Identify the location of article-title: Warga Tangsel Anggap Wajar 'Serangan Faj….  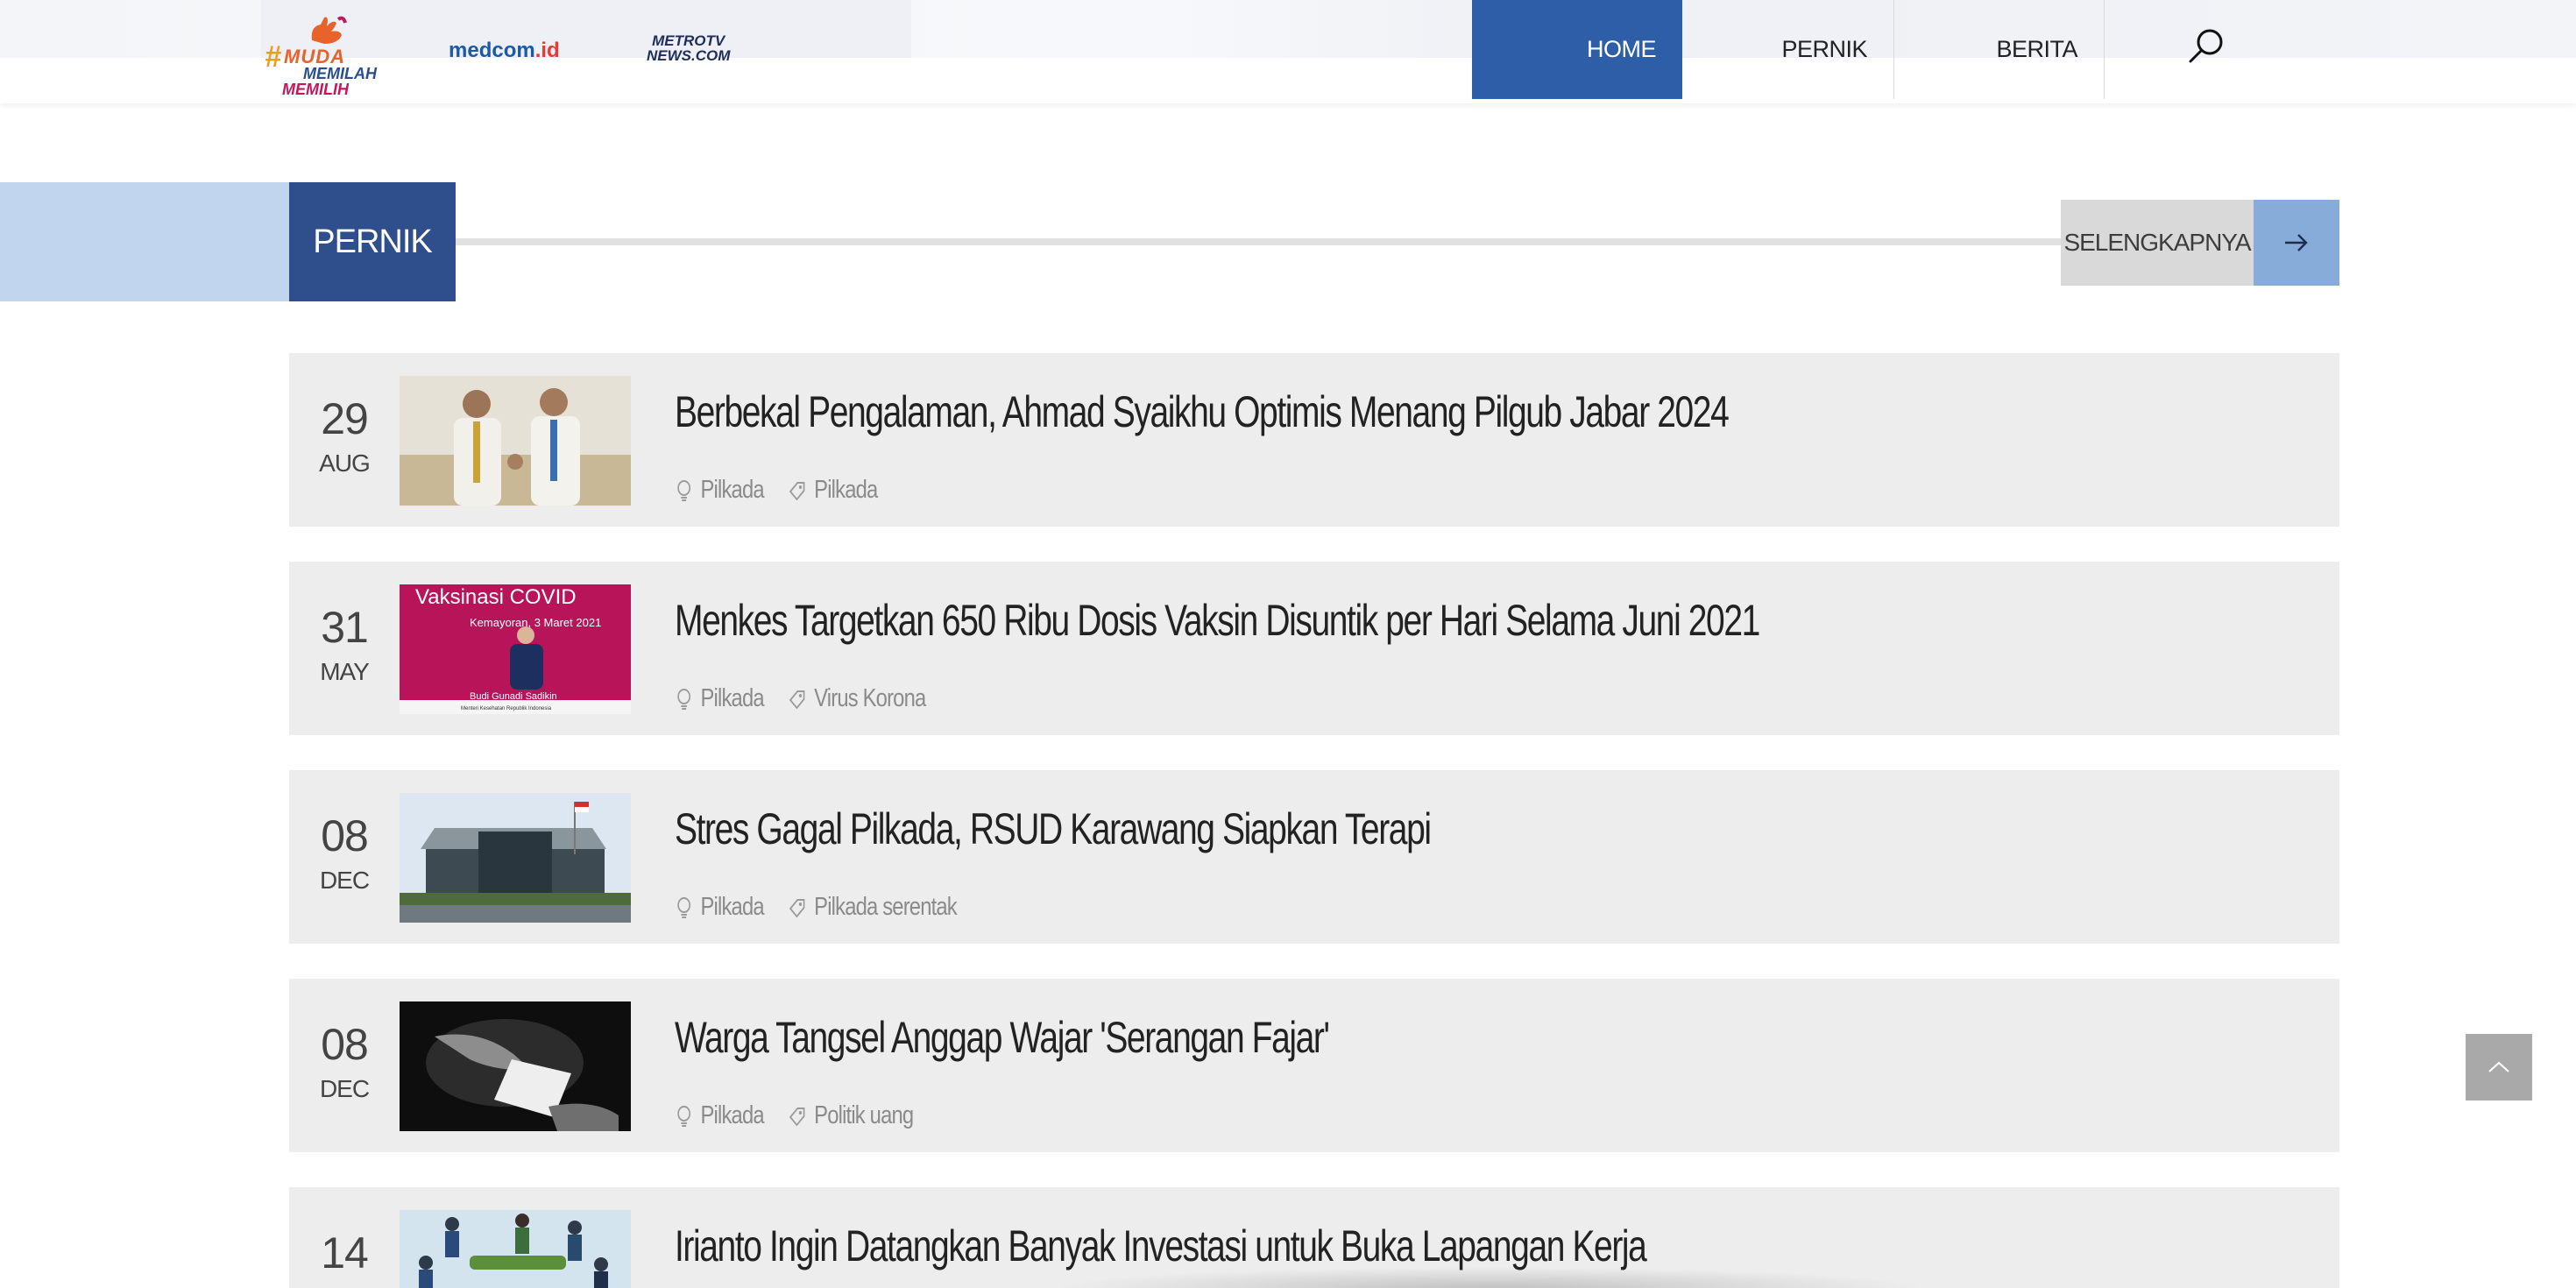
(1002, 1037).